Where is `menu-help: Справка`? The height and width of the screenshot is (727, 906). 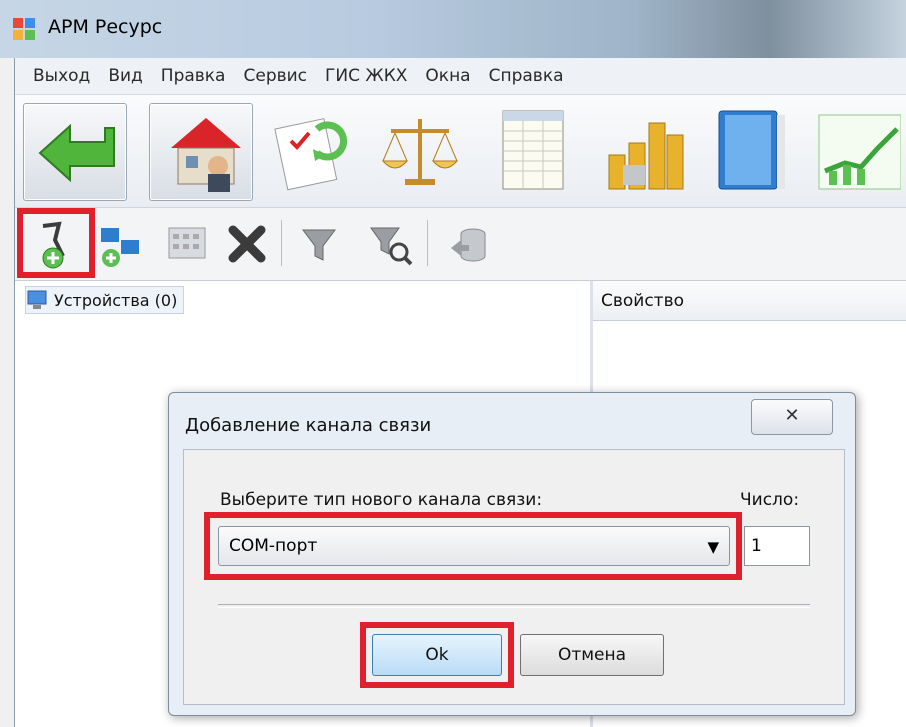 menu-help: Справка is located at coordinates (530, 76).